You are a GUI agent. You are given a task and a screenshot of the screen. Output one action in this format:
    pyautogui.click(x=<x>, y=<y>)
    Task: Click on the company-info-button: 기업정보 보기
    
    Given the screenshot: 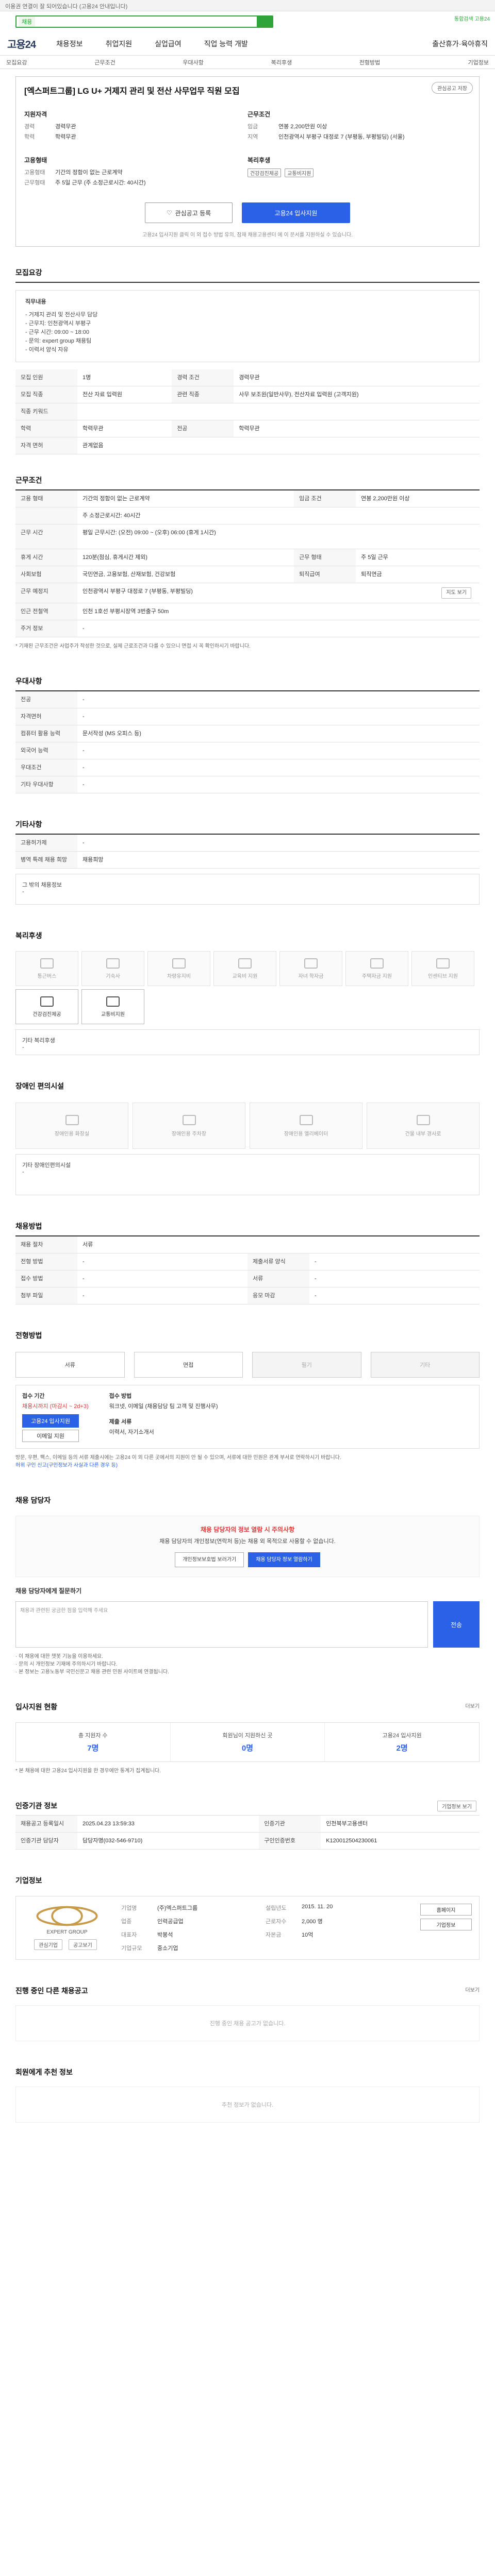 What is the action you would take?
    pyautogui.click(x=456, y=1806)
    